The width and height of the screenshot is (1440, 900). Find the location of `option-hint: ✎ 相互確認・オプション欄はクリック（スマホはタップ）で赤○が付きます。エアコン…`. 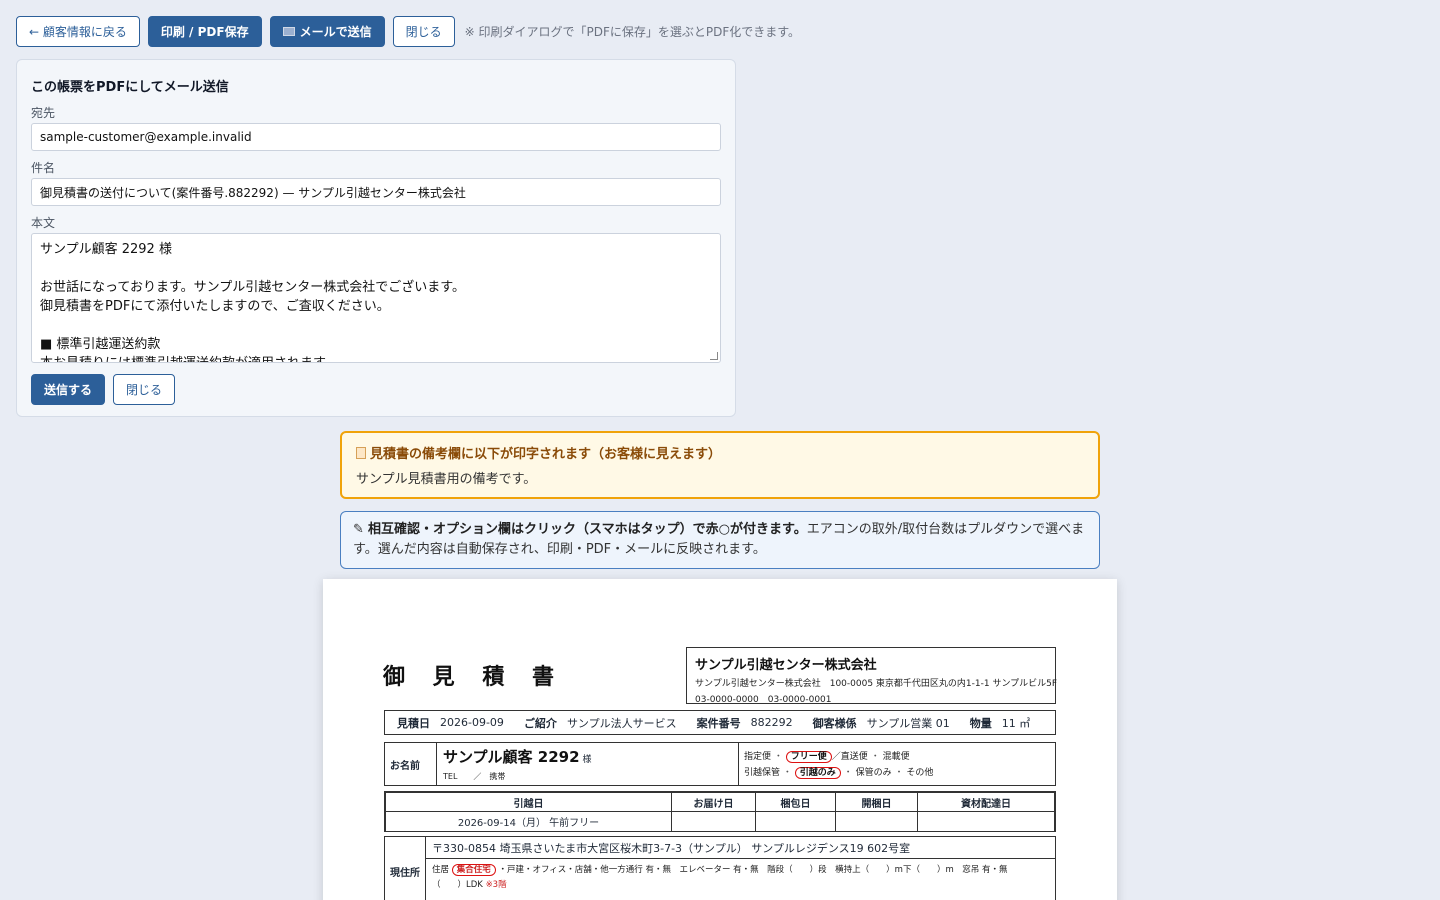

option-hint: ✎ 相互確認・オプション欄はクリック（スマホはタップ）で赤○が付きます。エアコン… is located at coordinates (720, 540).